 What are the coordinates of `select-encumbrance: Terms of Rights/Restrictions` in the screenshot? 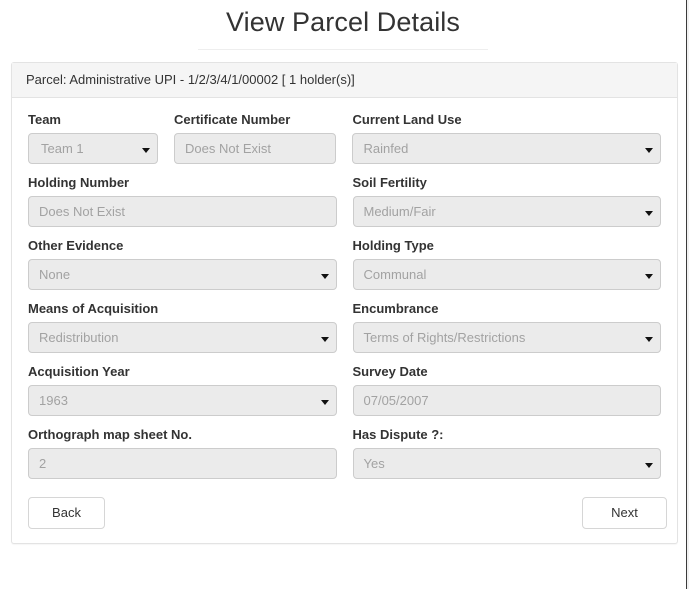 It's located at (506, 337).